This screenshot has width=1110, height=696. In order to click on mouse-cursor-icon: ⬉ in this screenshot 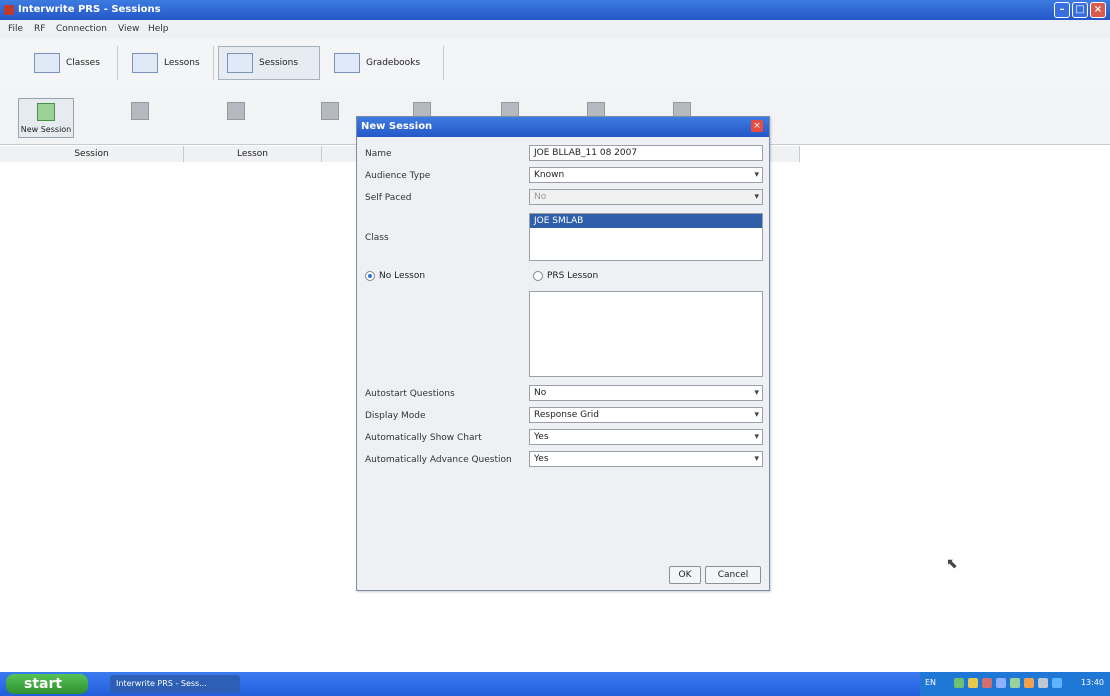, I will do `click(952, 564)`.